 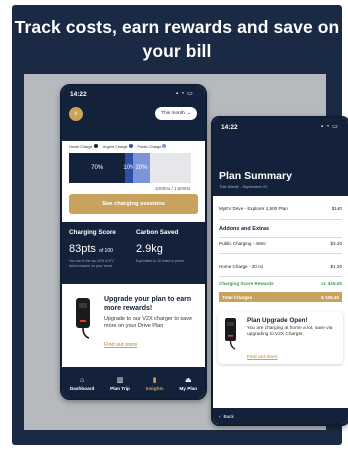 I want to click on total-label: Total Charges, so click(x=237, y=297).